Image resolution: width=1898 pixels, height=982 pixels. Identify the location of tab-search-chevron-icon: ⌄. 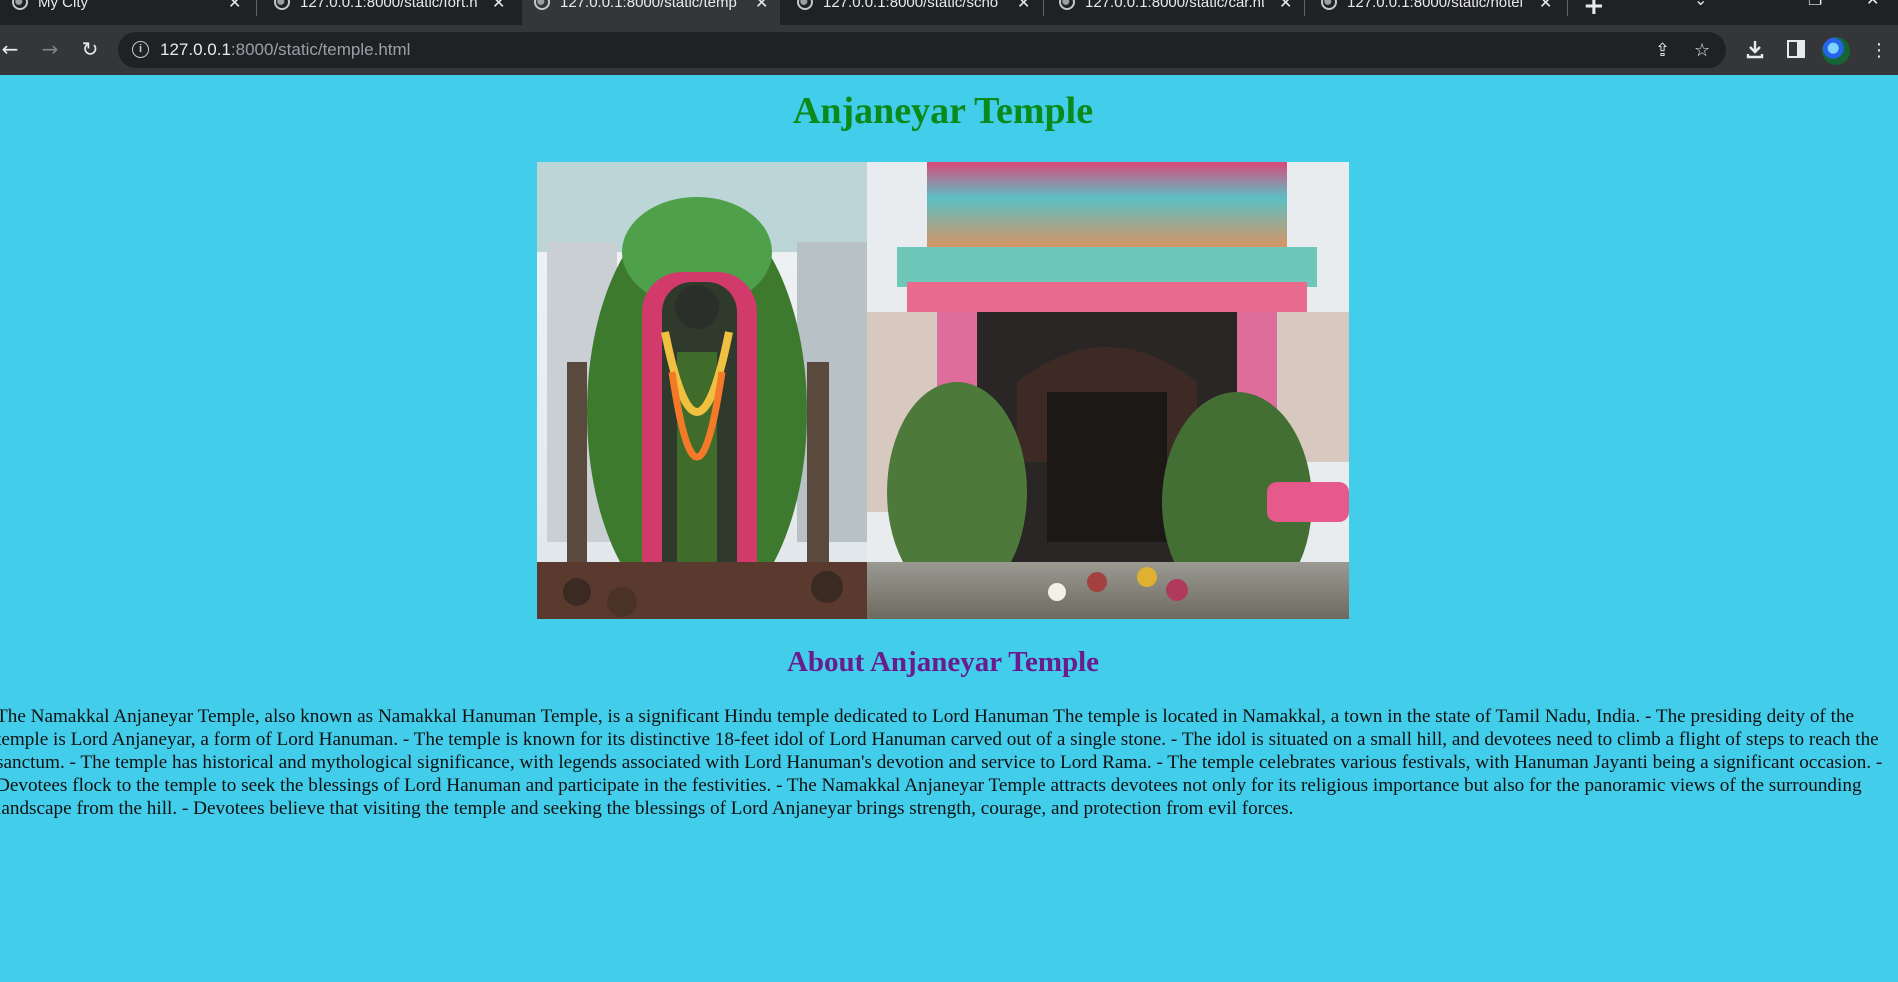
(1700, 4).